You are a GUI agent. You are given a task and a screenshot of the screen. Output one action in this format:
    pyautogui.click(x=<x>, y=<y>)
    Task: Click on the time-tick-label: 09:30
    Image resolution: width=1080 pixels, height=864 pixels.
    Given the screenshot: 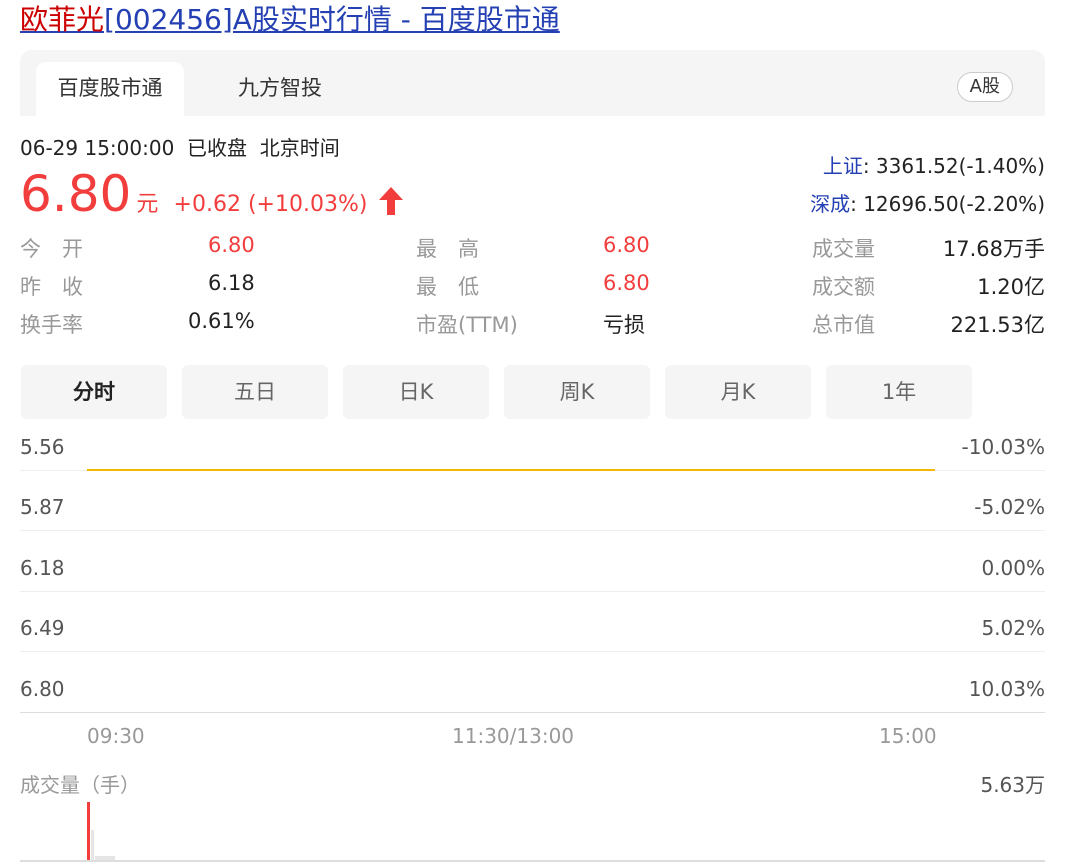 What is the action you would take?
    pyautogui.click(x=116, y=736)
    